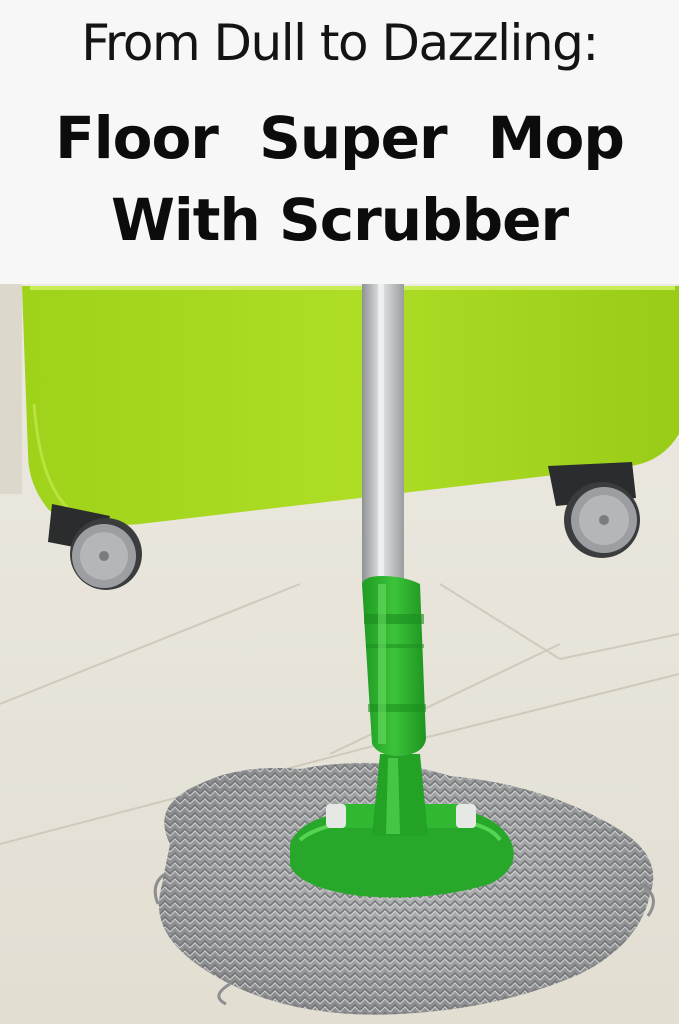 The image size is (679, 1024). What do you see at coordinates (339, 220) in the screenshot?
I see `banner-title-line-2: With Scrubber` at bounding box center [339, 220].